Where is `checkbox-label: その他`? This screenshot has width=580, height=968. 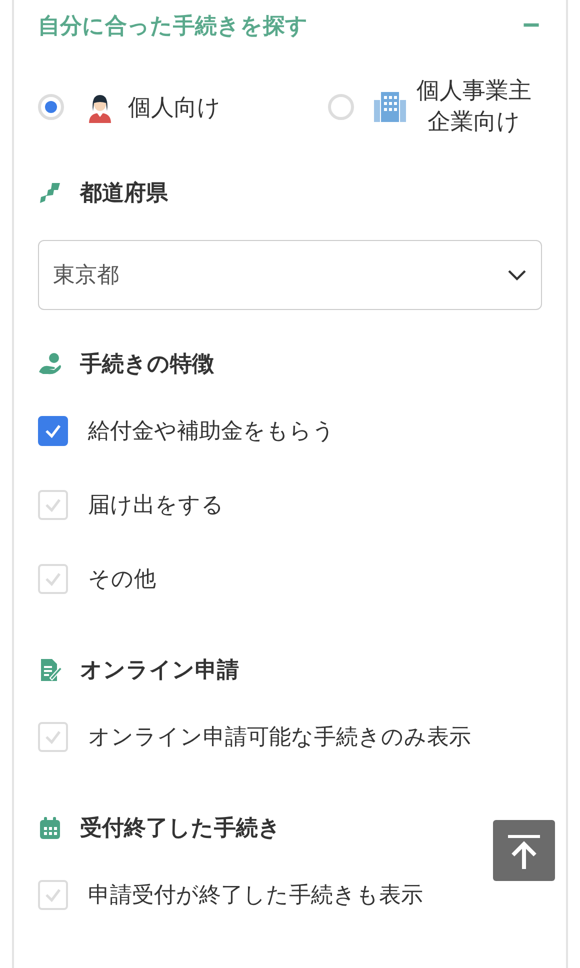 checkbox-label: その他 is located at coordinates (122, 580).